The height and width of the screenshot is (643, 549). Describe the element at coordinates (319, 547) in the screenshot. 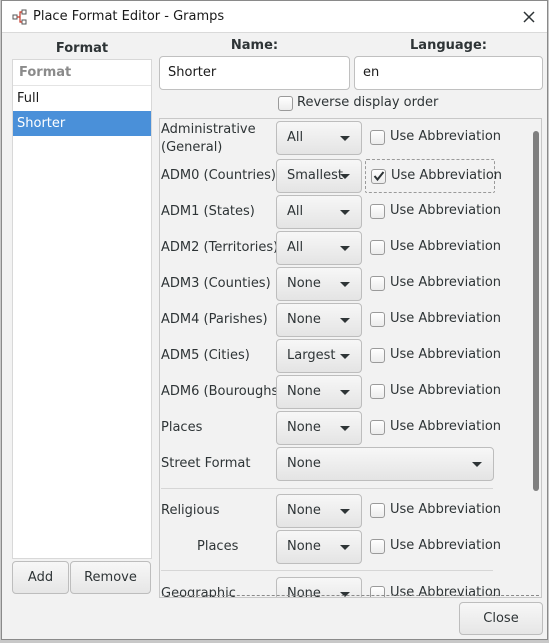

I see `religious-places-combo: None` at that location.